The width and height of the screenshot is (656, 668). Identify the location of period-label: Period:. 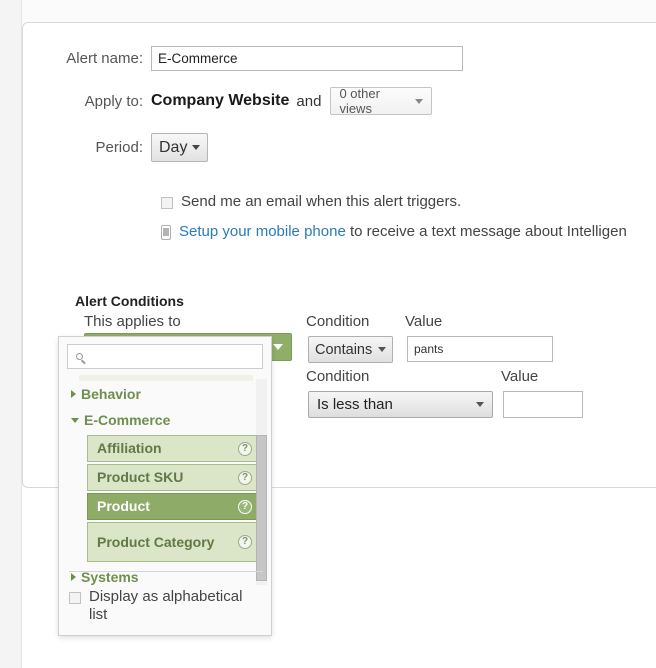
(119, 147).